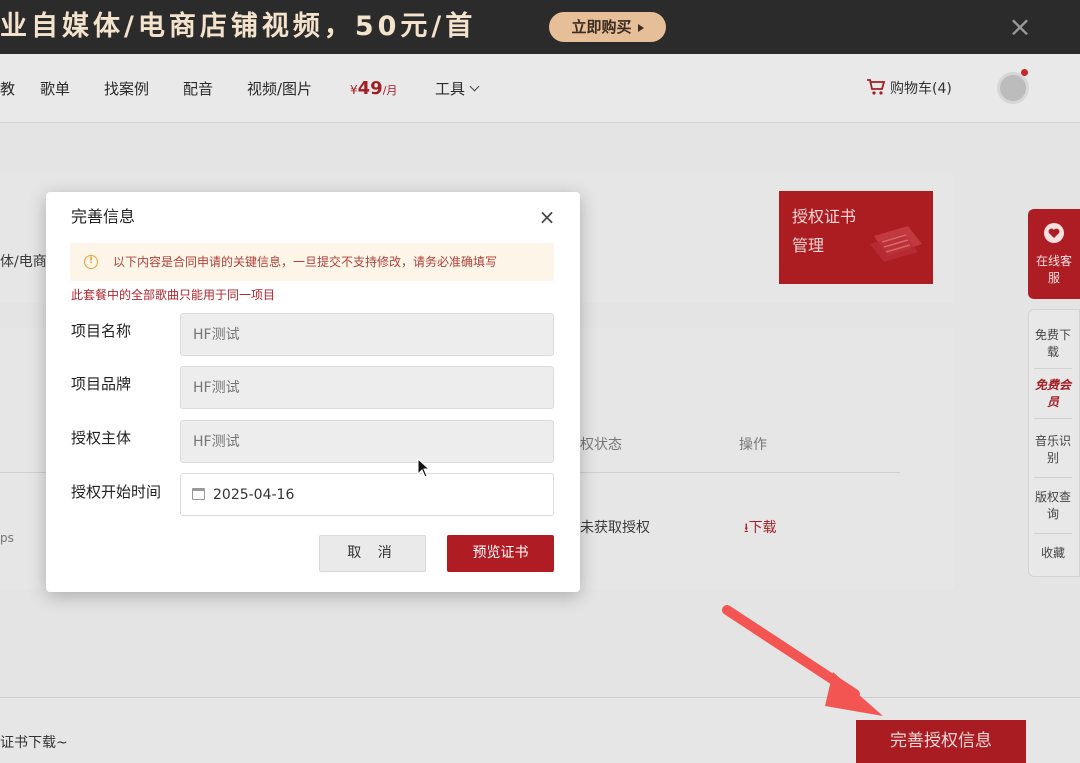 The height and width of the screenshot is (763, 1080). I want to click on price-amount: 49, so click(370, 88).